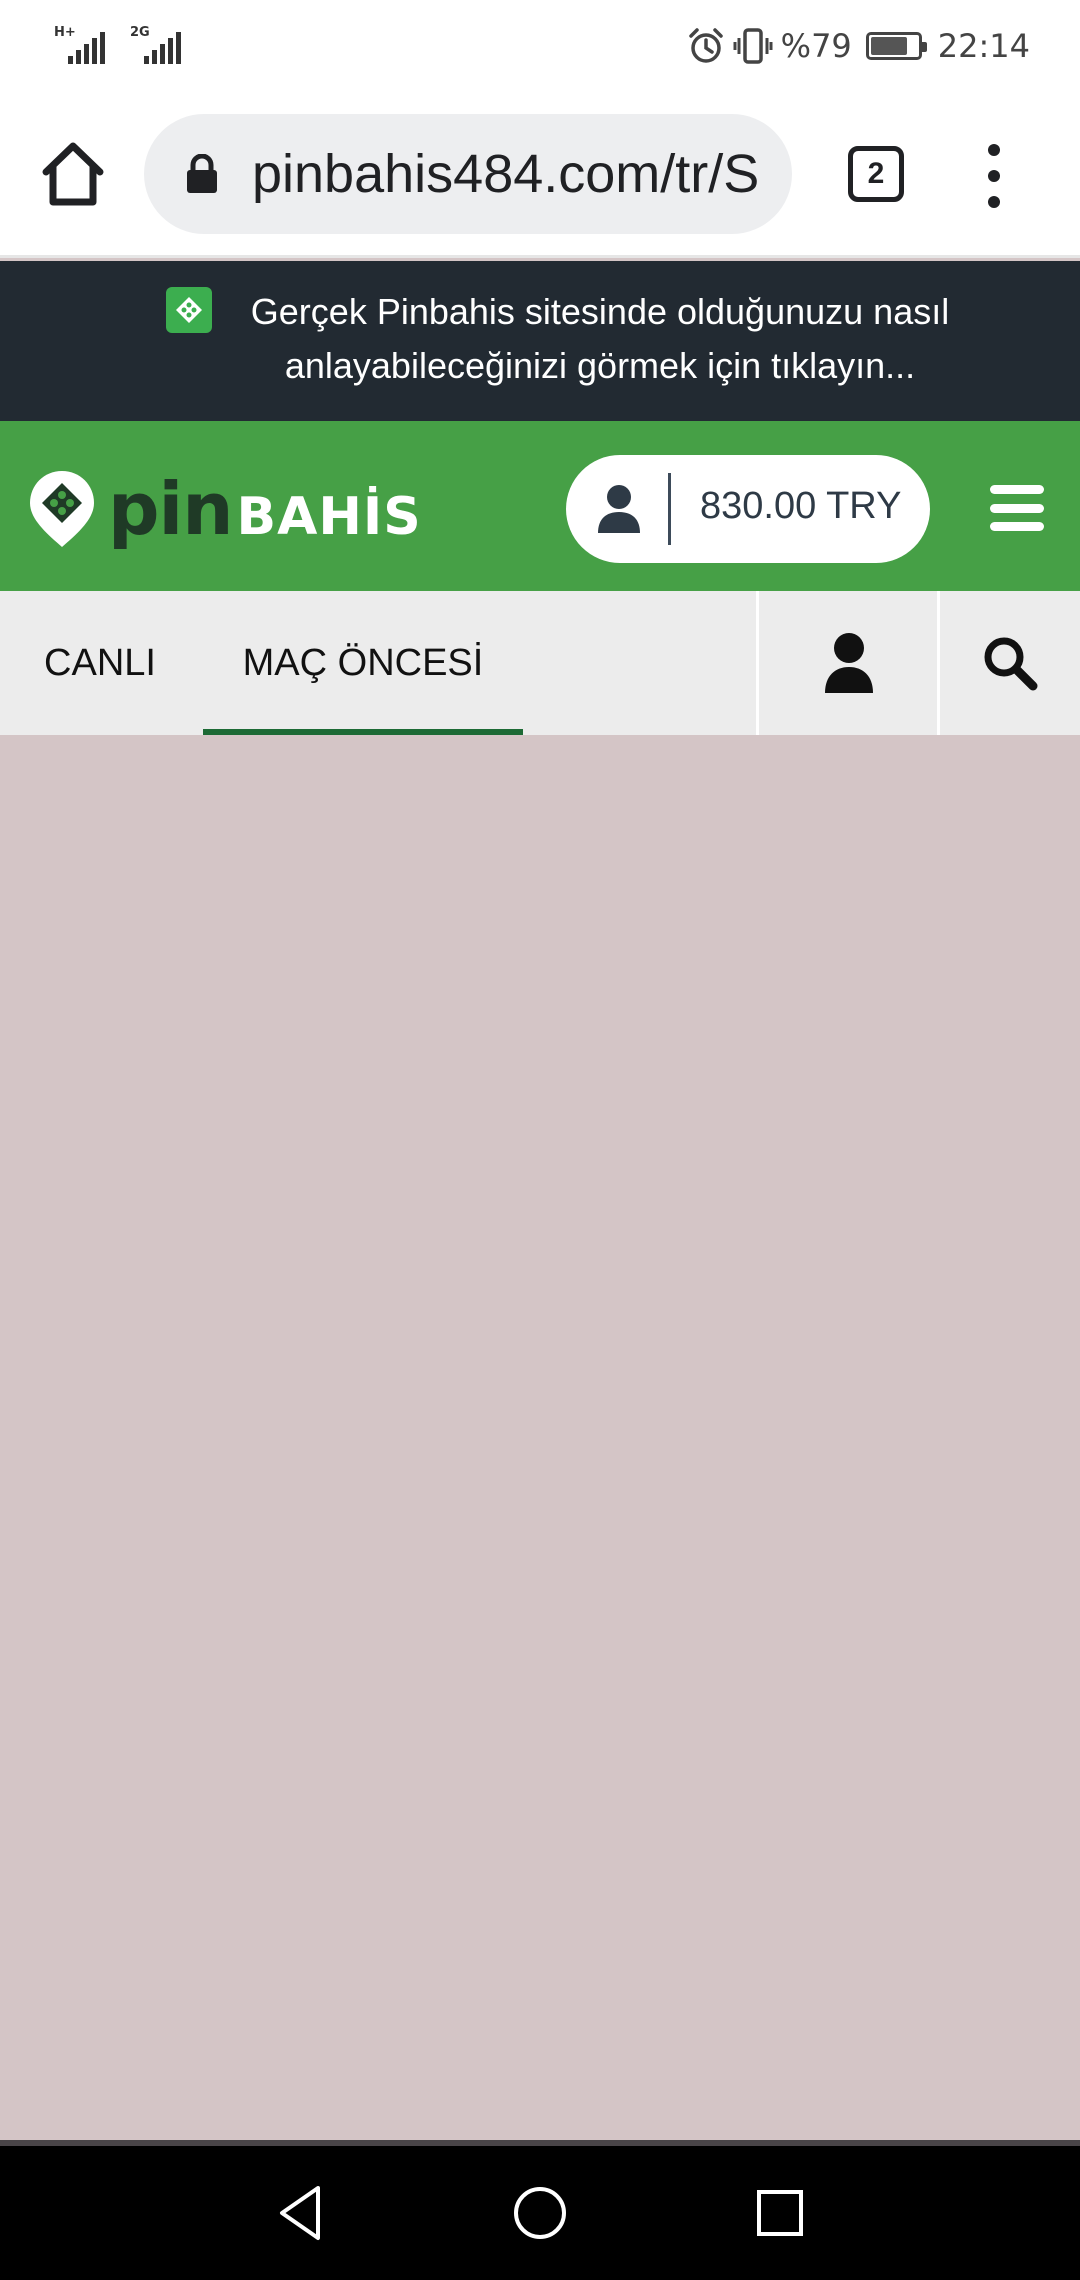  Describe the element at coordinates (858, 46) in the screenshot. I see `status-right: %79 22:14` at that location.